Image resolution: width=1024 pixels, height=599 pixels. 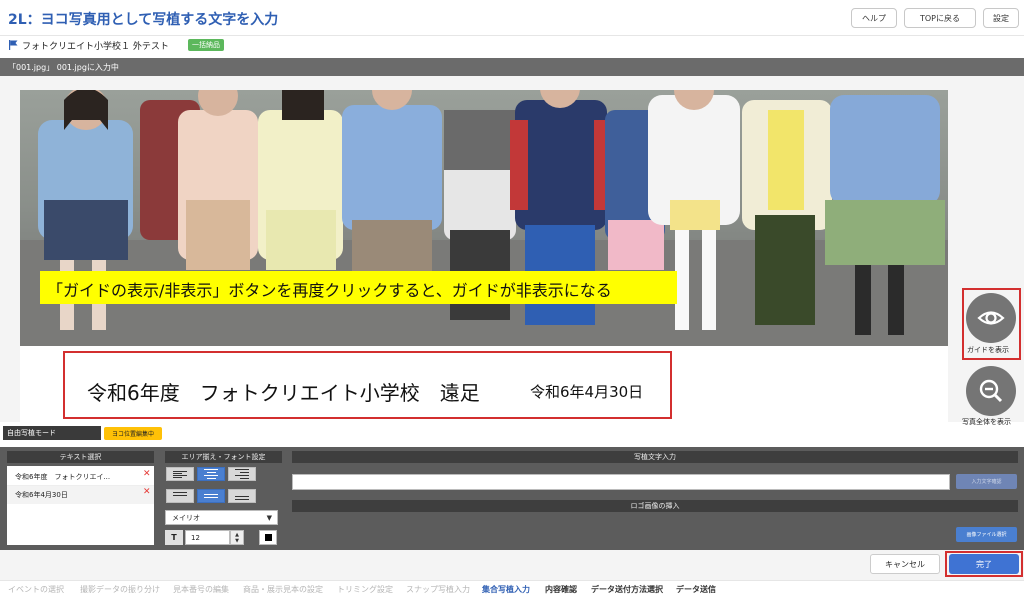 I want to click on eye-icon, so click(x=991, y=318).